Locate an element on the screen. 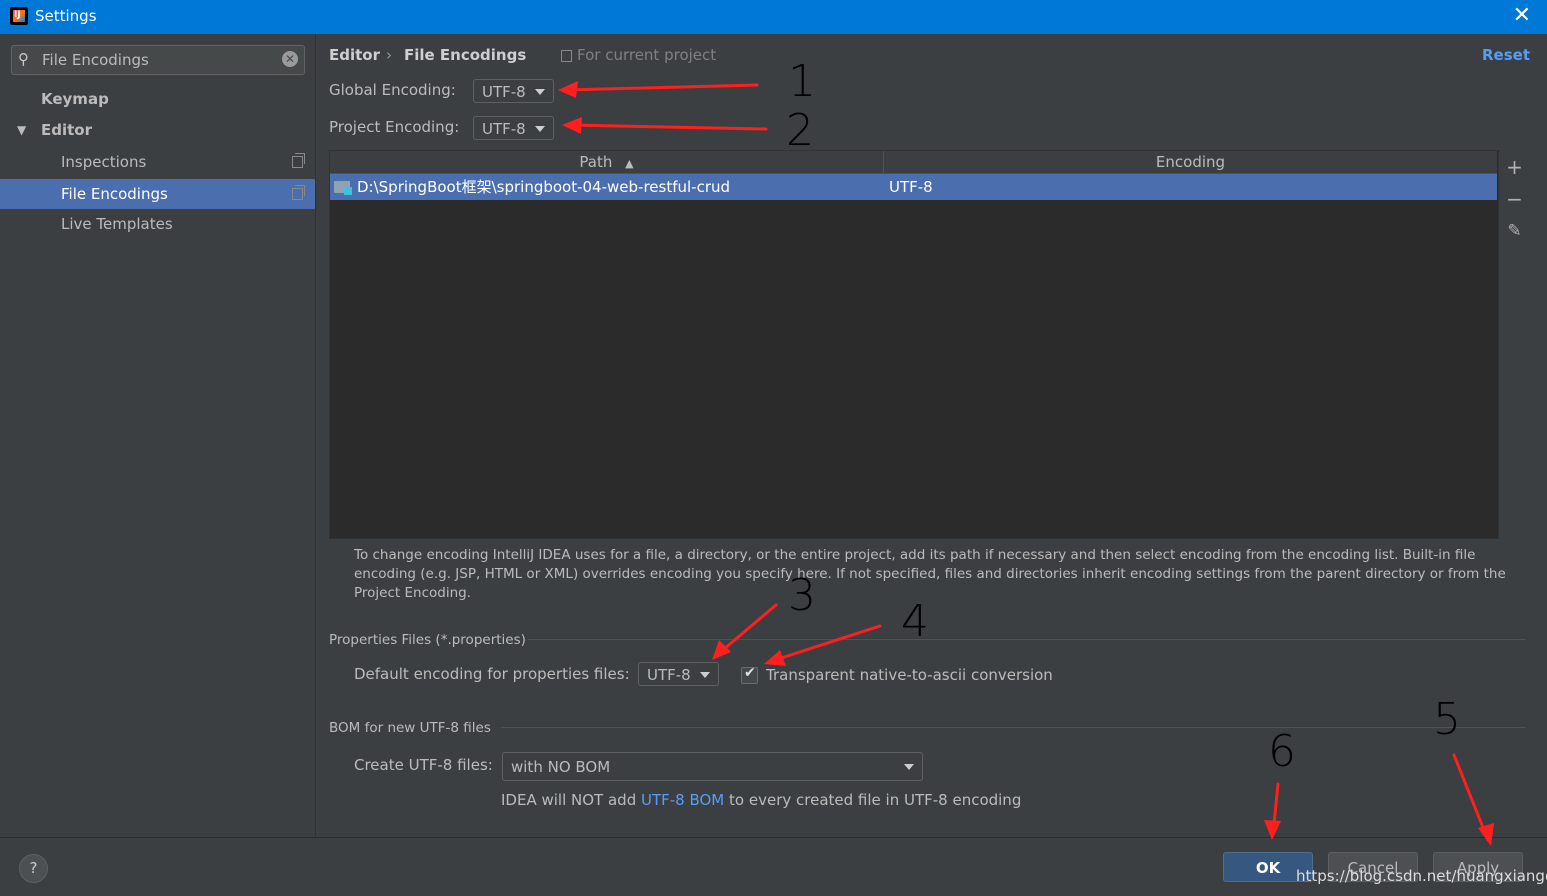 This screenshot has width=1547, height=896. annotation-label-2: 2 is located at coordinates (800, 130).